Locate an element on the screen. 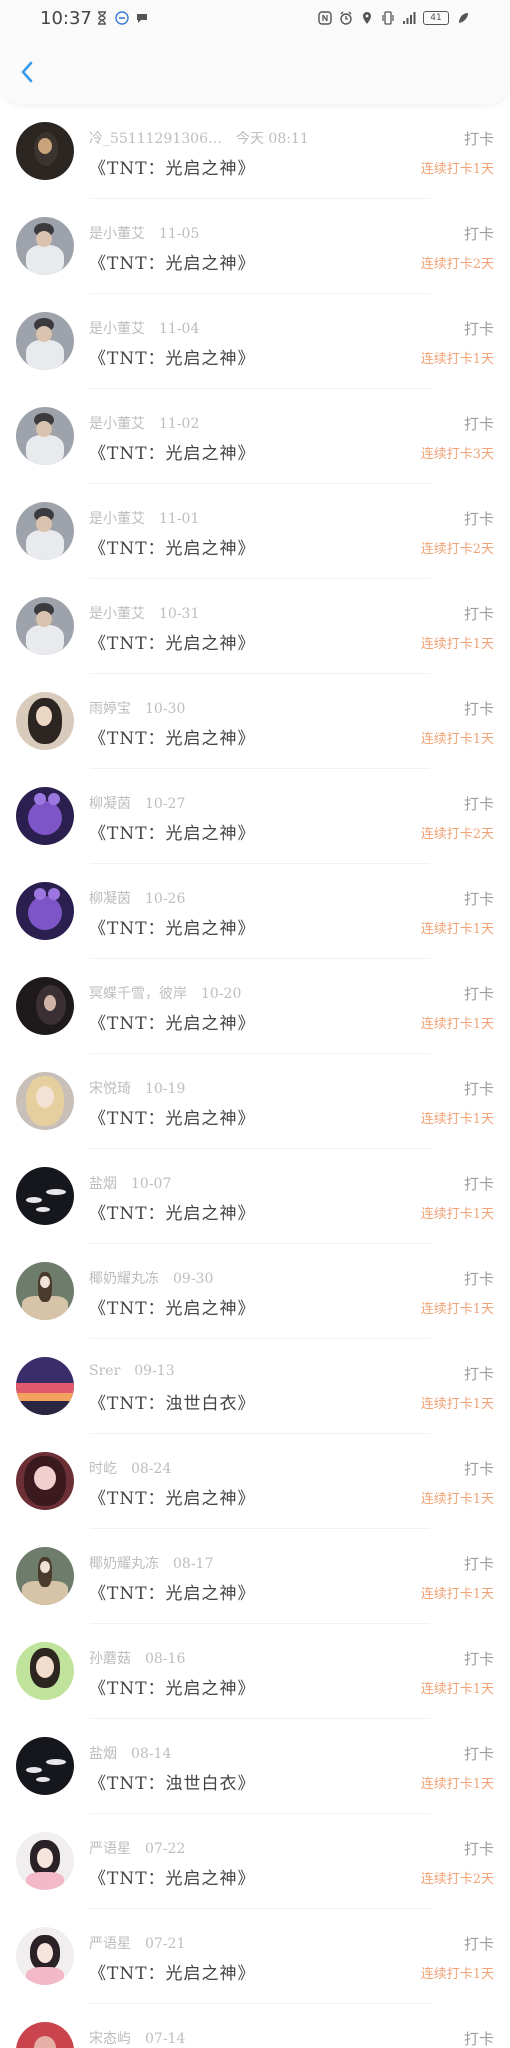 This screenshot has height=2048, width=510. username: 冥蝶千雪，彼岸 is located at coordinates (138, 994).